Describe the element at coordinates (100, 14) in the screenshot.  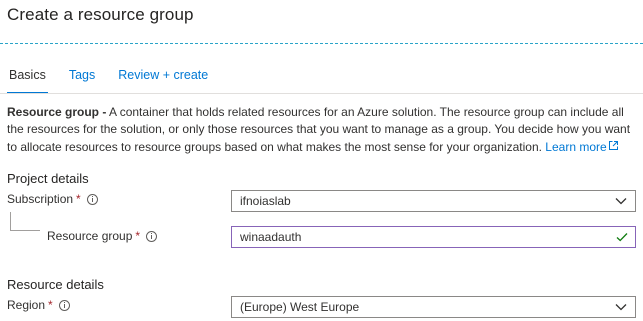
I see `page-title: Create a resource group` at that location.